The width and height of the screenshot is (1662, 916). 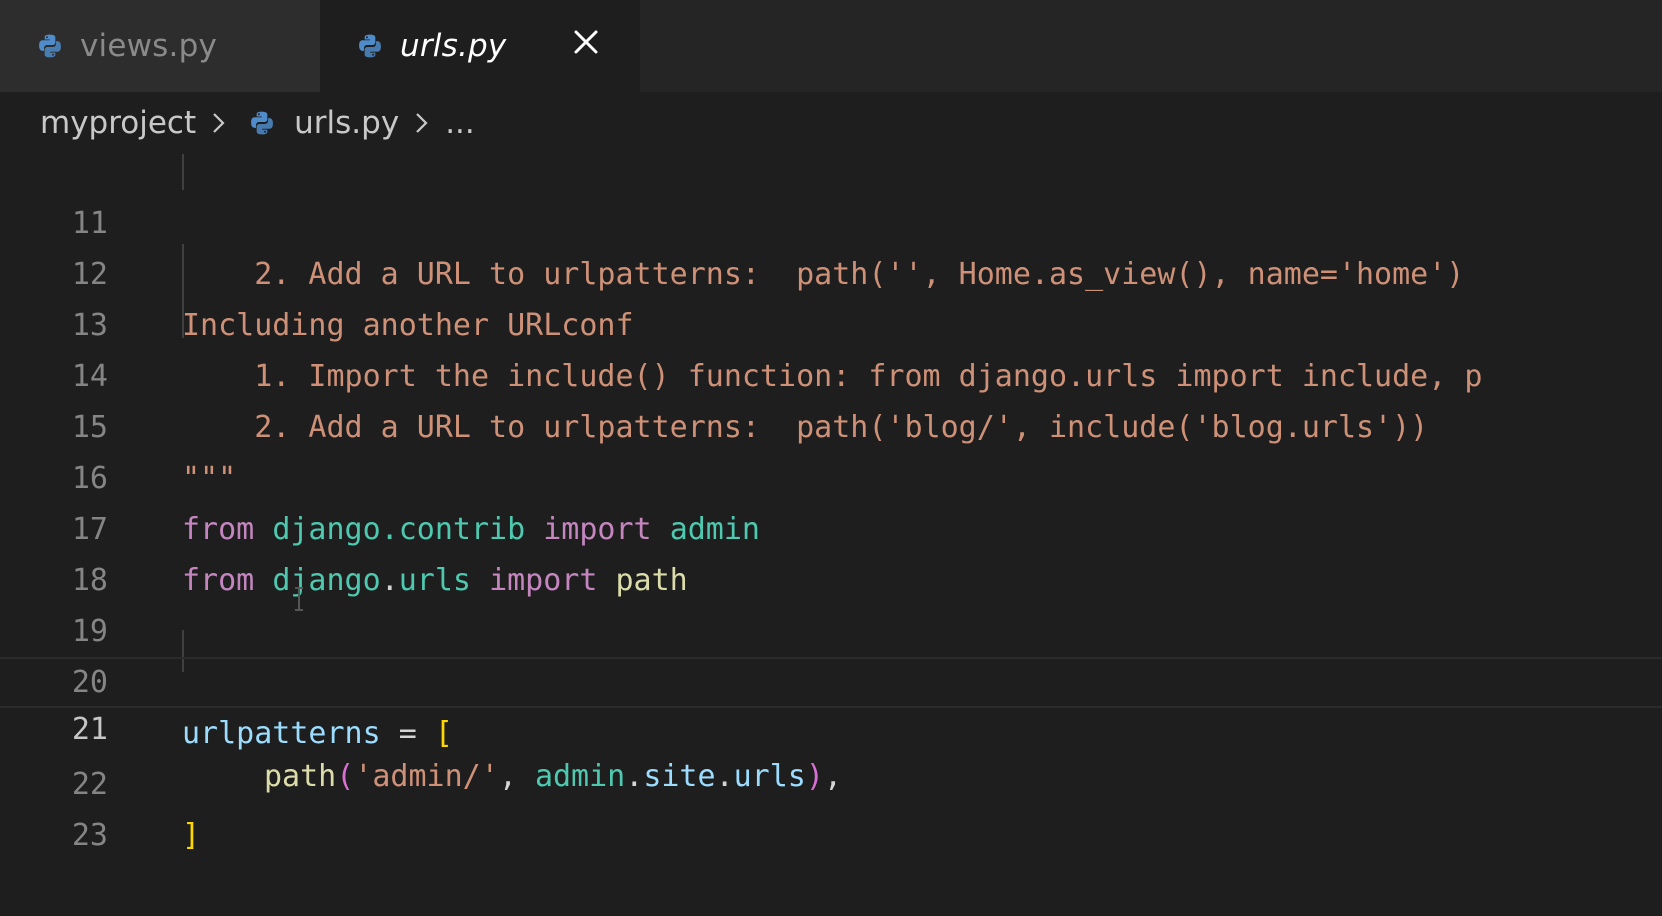 I want to click on editor-tab-bar: views.py urls.py, so click(x=831, y=46).